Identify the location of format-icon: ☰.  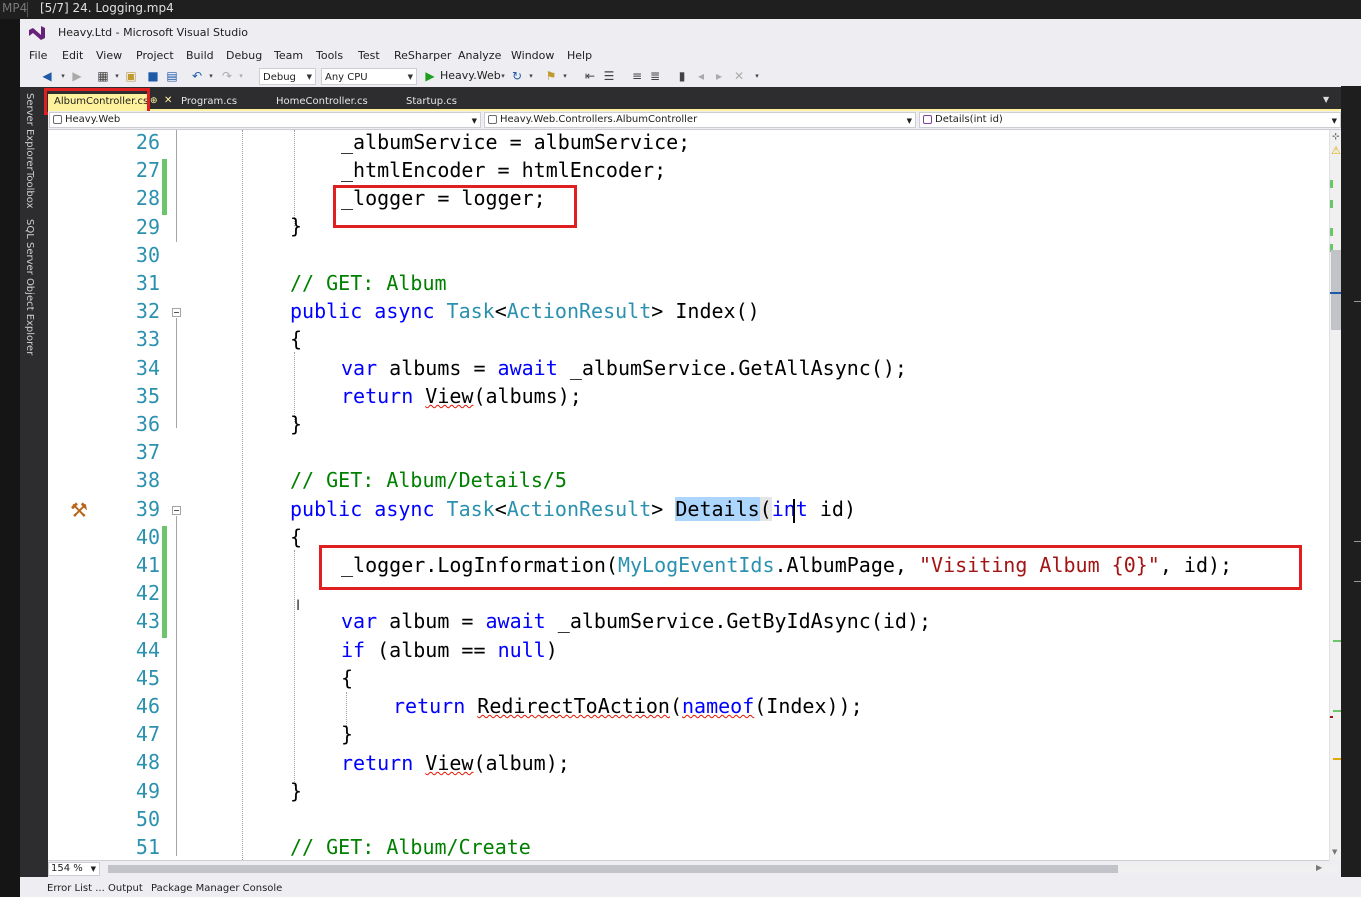
(609, 76).